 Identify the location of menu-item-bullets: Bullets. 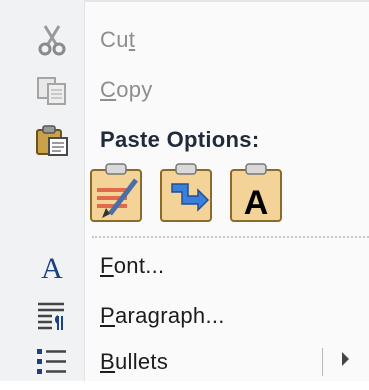
(184, 362).